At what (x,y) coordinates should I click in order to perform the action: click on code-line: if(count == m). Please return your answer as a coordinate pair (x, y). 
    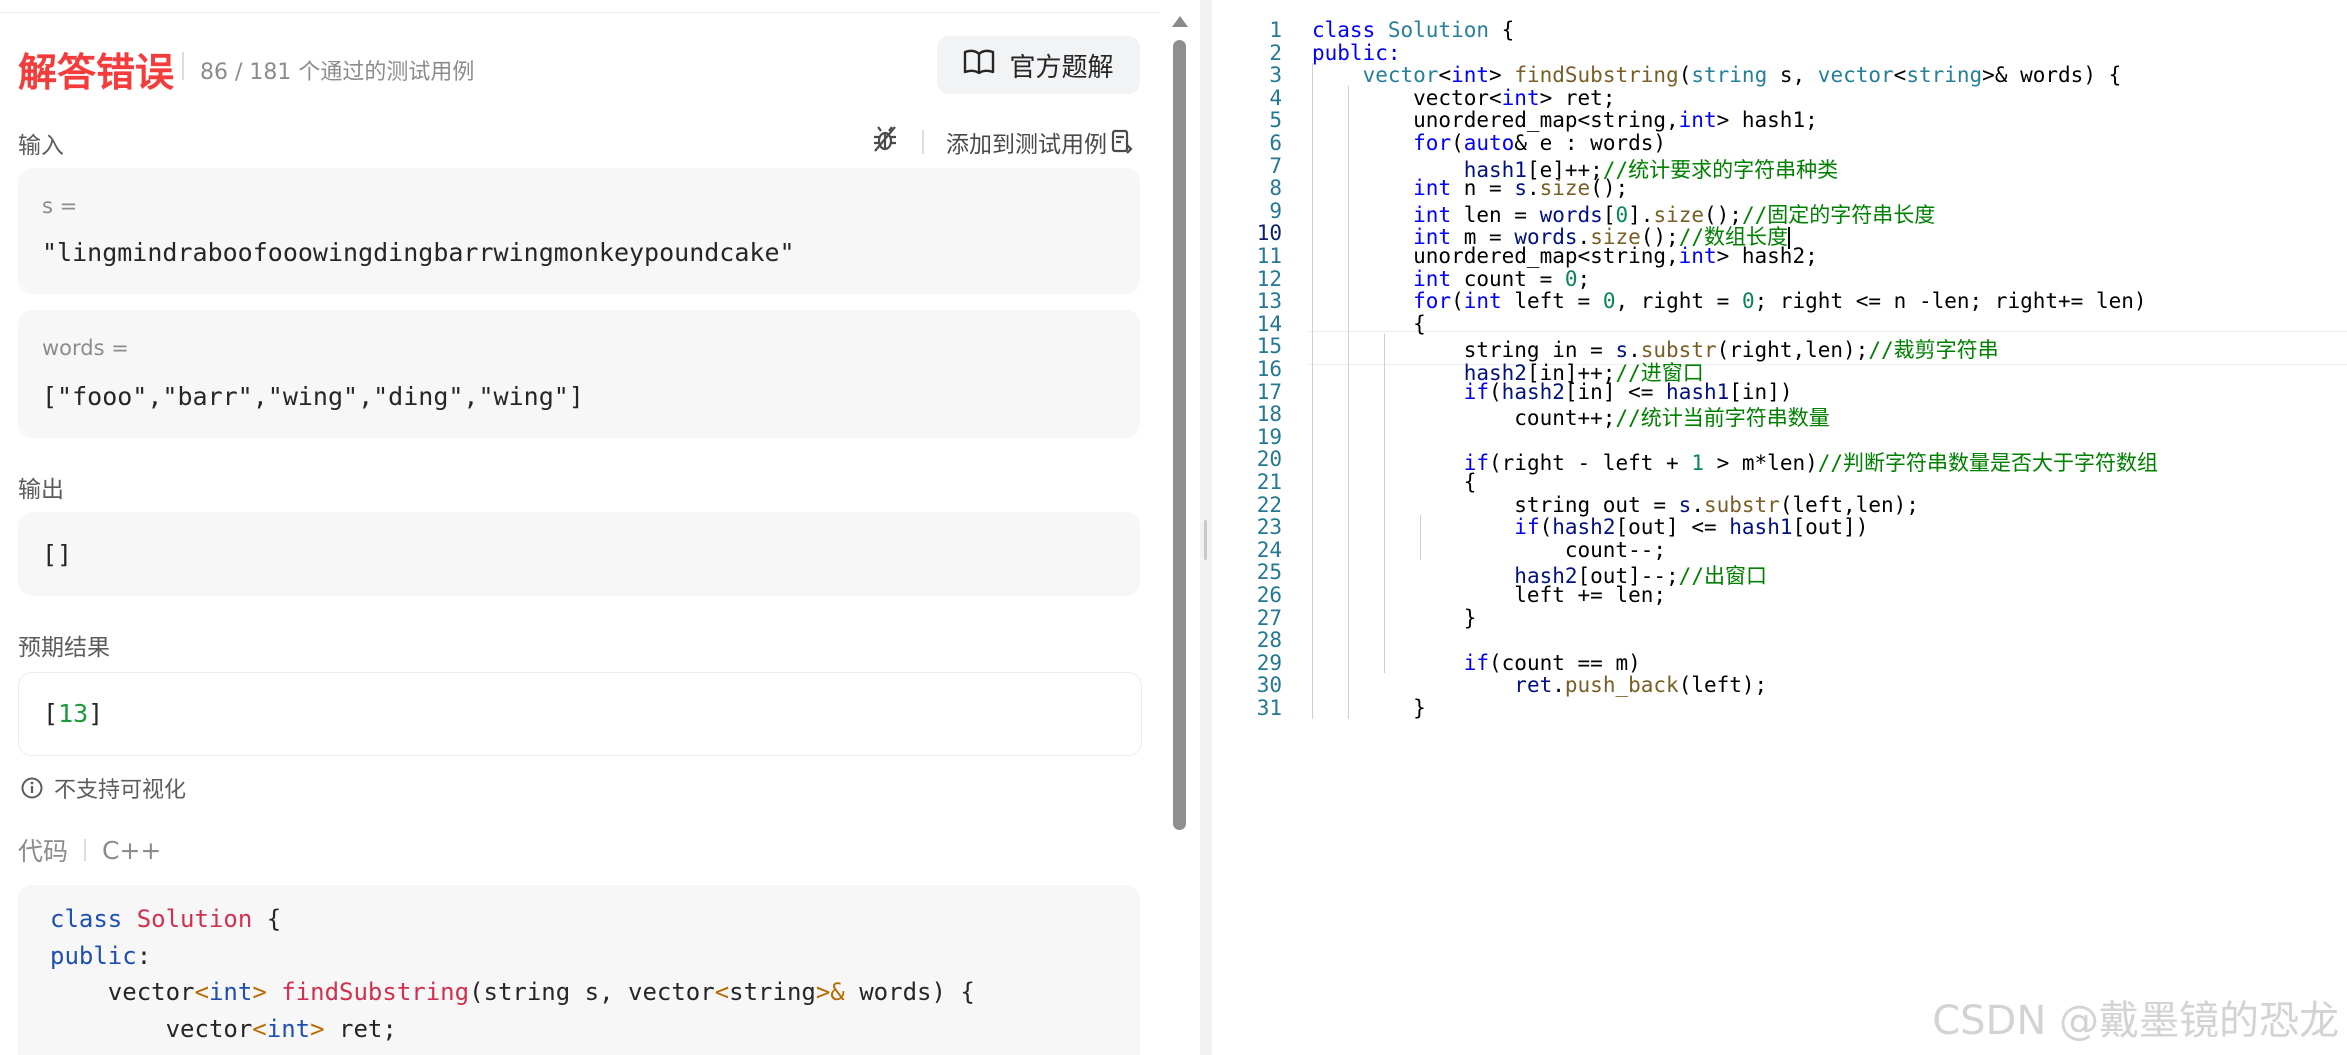
    Looking at the image, I should click on (1476, 663).